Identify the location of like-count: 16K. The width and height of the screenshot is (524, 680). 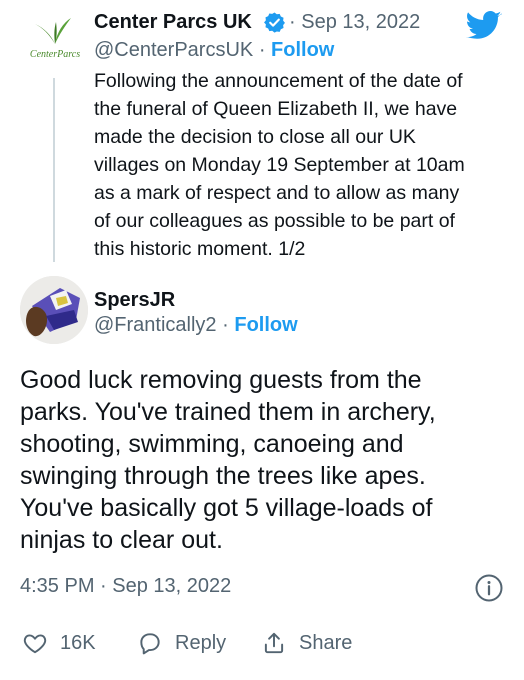
(78, 642).